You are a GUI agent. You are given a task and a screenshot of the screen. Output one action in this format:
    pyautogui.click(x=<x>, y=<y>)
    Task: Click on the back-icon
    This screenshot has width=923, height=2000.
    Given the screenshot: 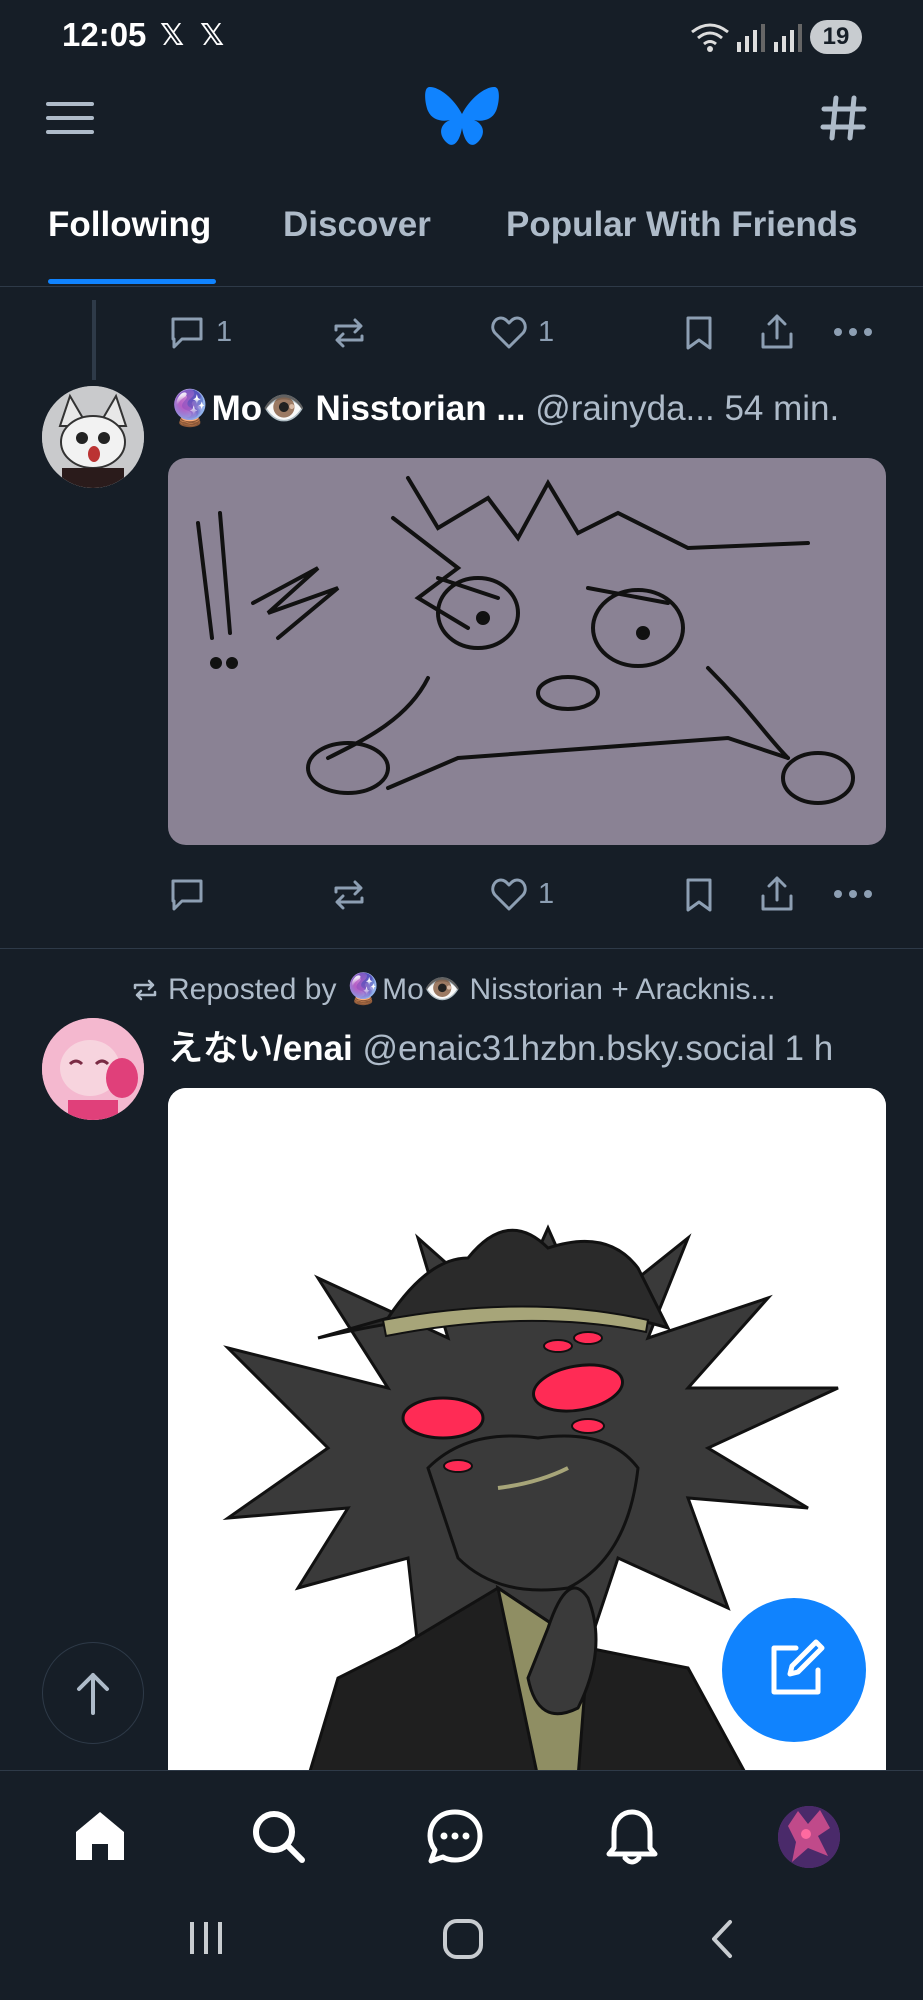 What is the action you would take?
    pyautogui.click(x=722, y=1939)
    